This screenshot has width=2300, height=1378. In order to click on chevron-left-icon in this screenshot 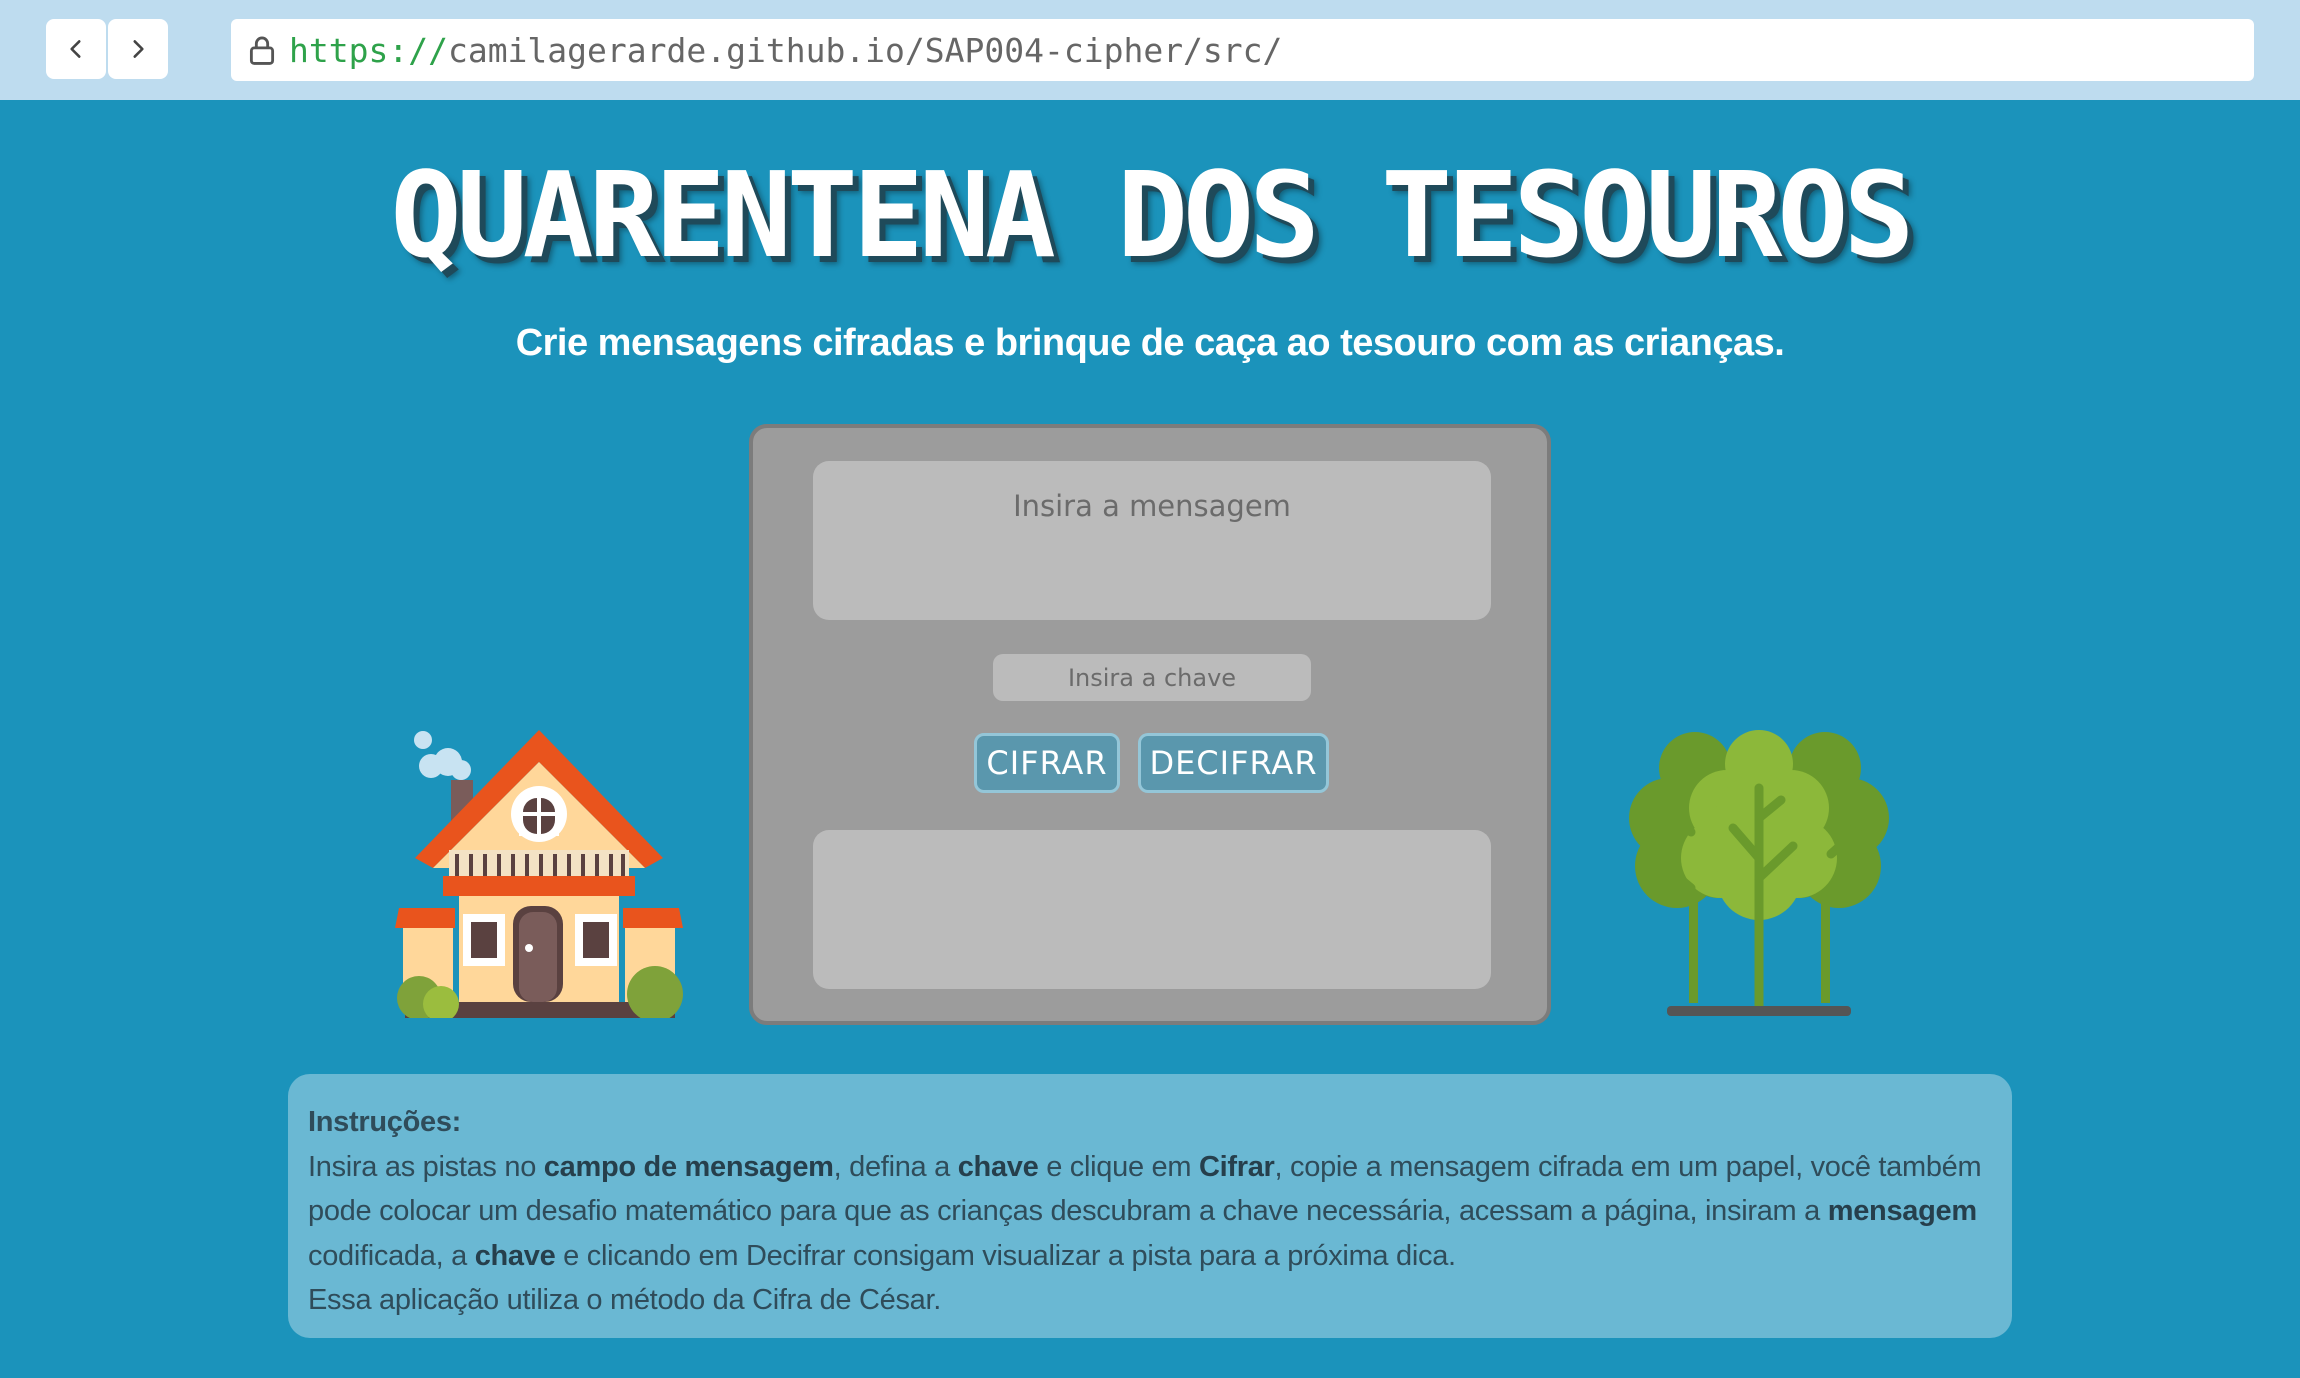, I will do `click(75, 49)`.